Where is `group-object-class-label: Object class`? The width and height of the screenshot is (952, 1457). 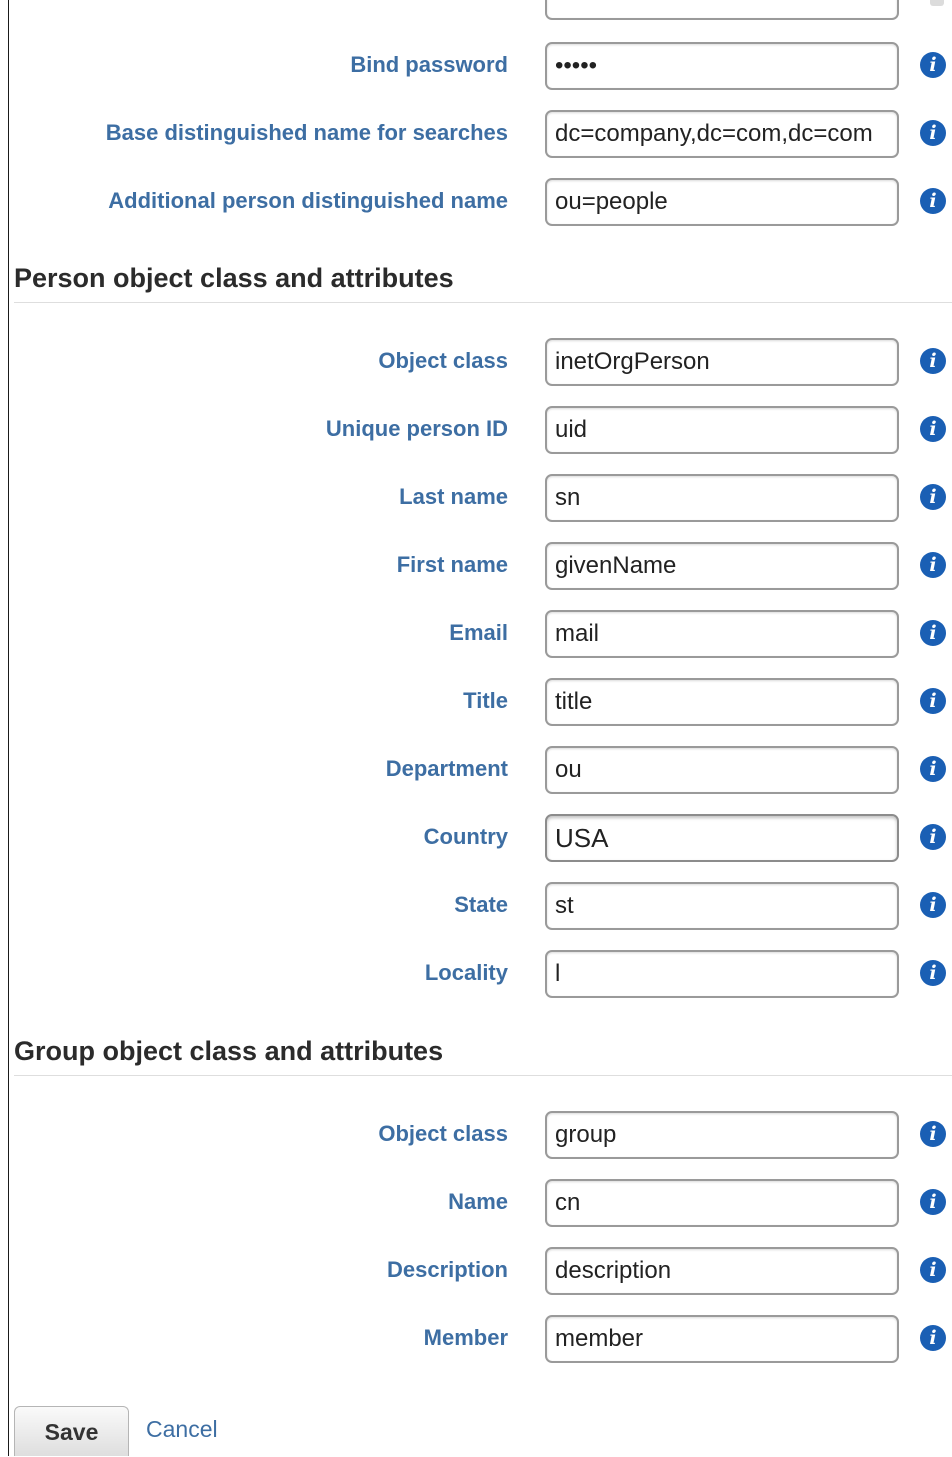 group-object-class-label: Object class is located at coordinates (443, 1133).